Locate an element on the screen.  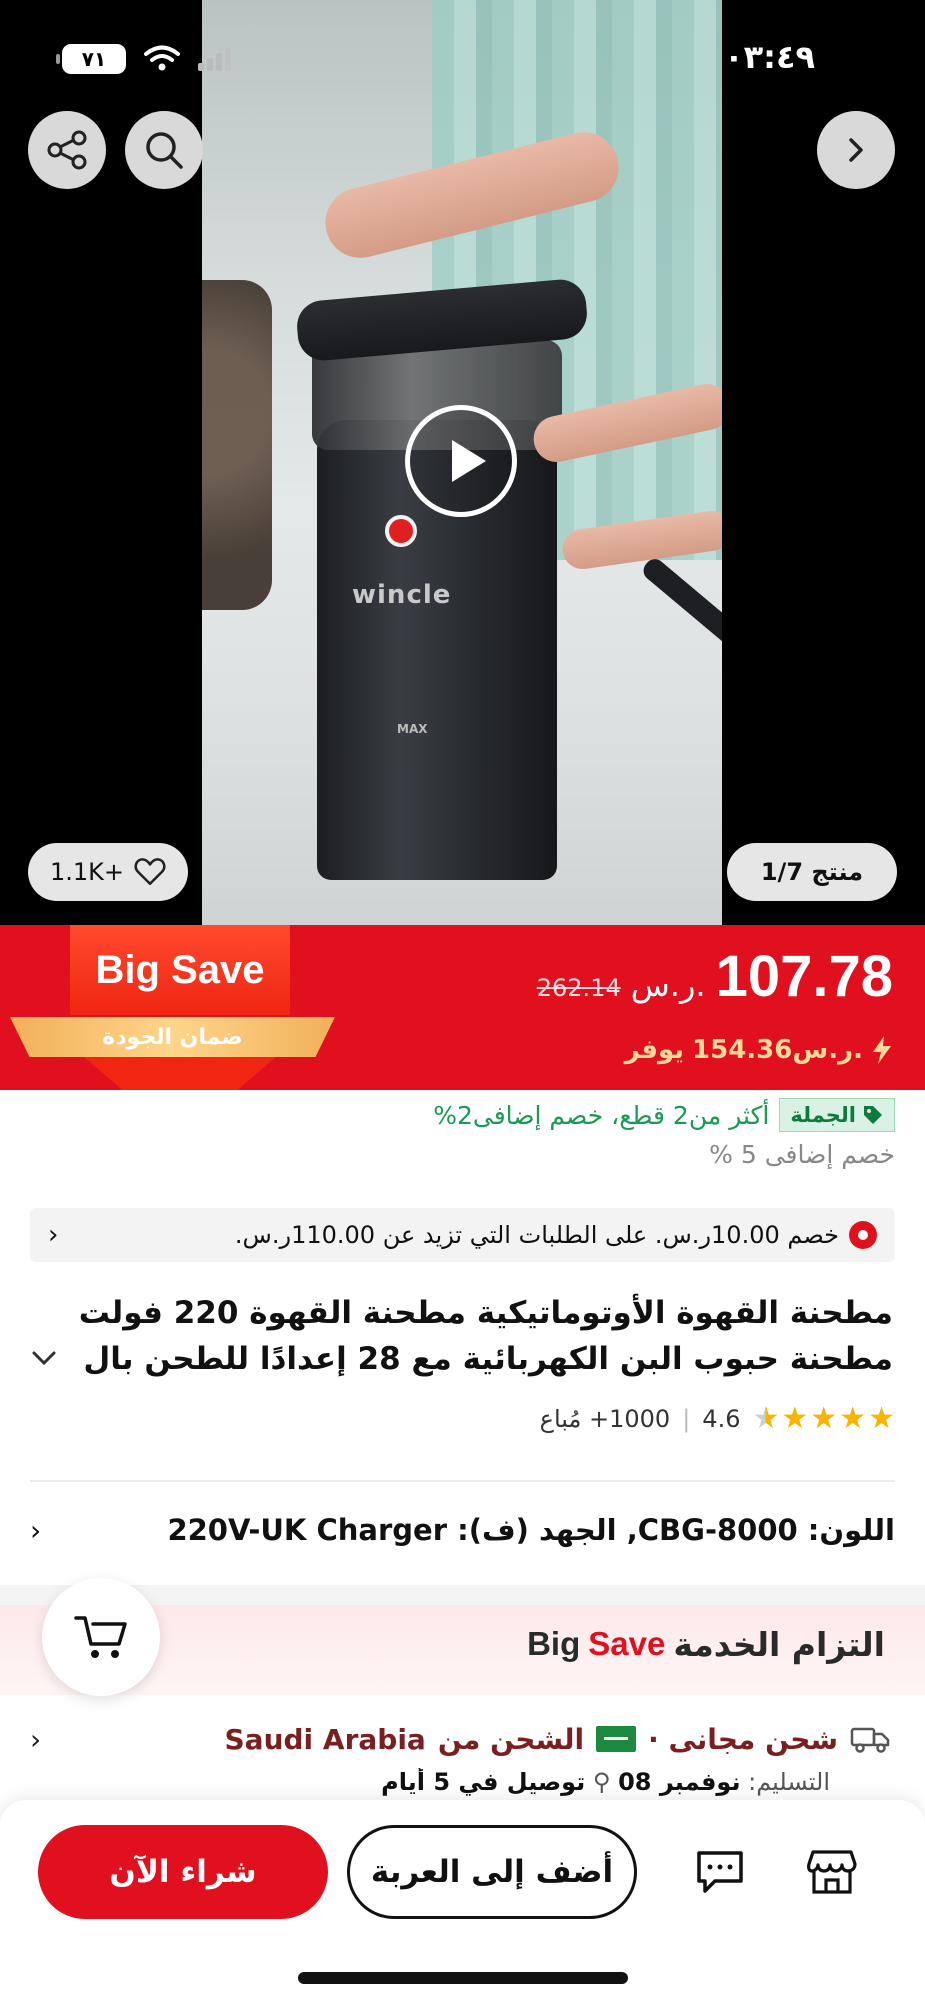
rating-stars: ★ ★ ★ ★ ★ is located at coordinates (823, 1419).